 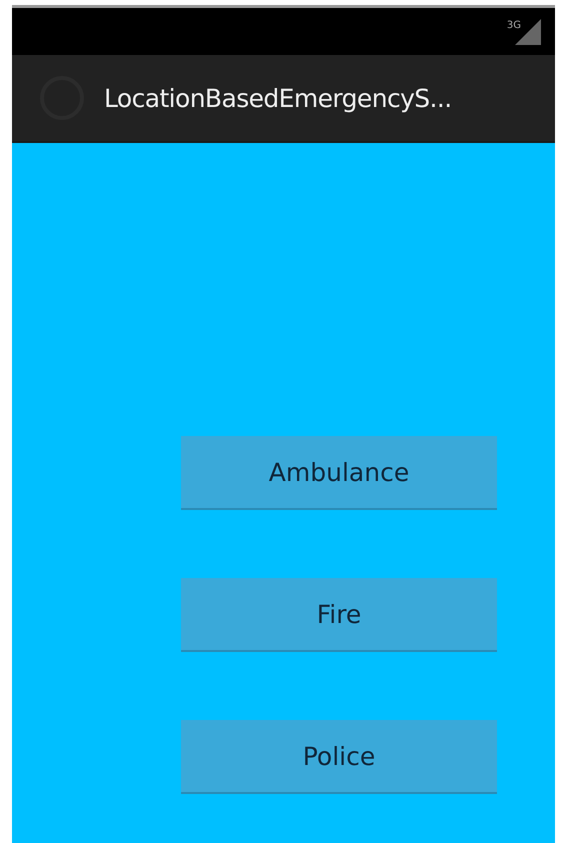 I want to click on emergency-button: Police, so click(x=339, y=757).